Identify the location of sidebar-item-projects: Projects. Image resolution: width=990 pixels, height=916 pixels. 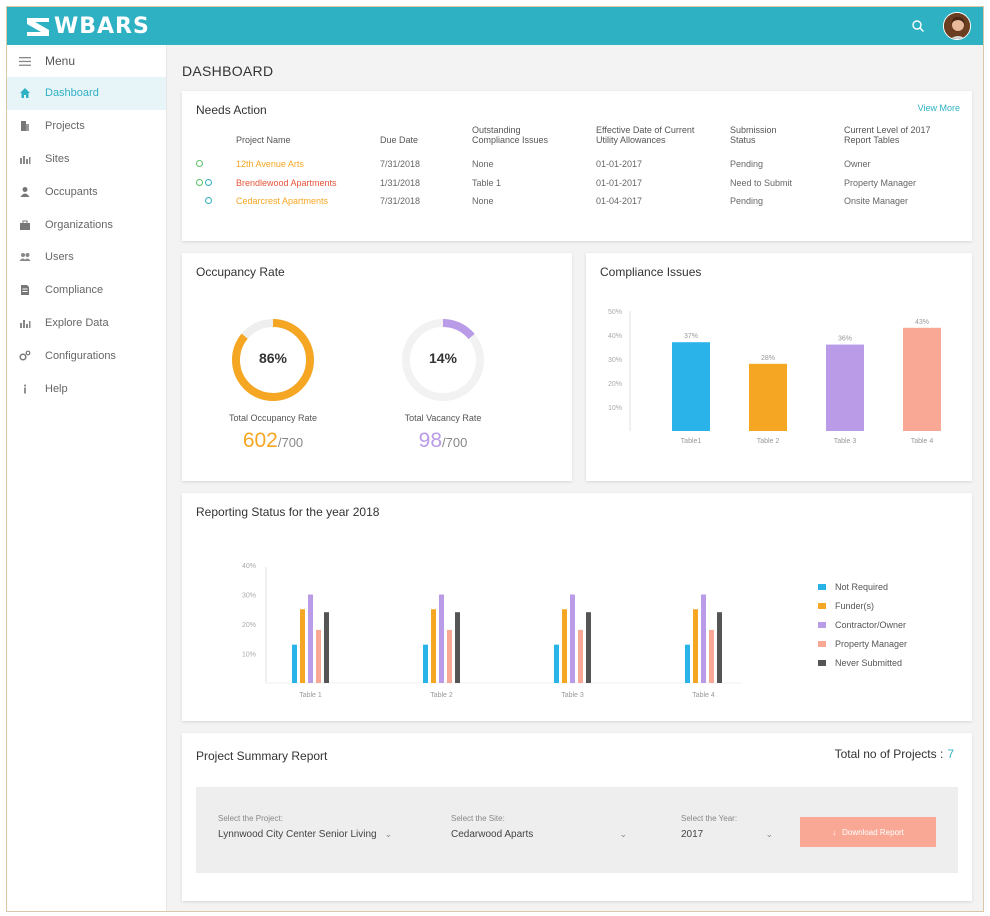
(86, 126).